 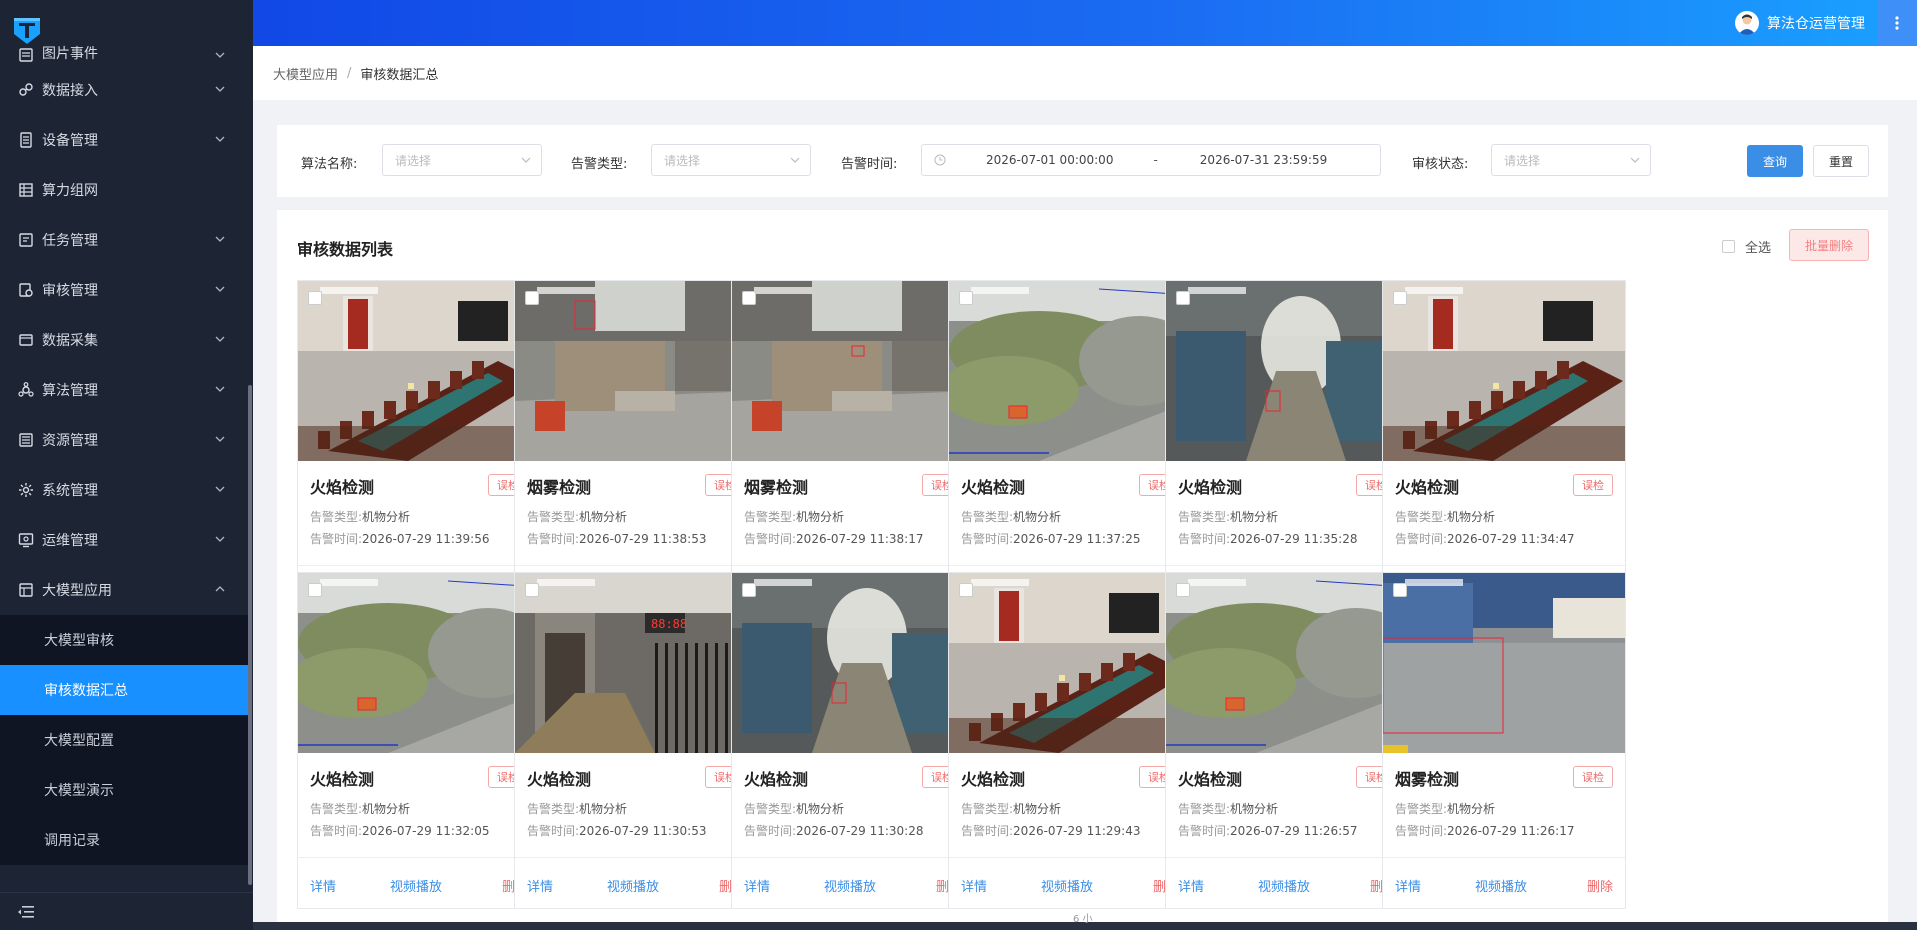 What do you see at coordinates (27, 31) in the screenshot?
I see `app-logo-icon` at bounding box center [27, 31].